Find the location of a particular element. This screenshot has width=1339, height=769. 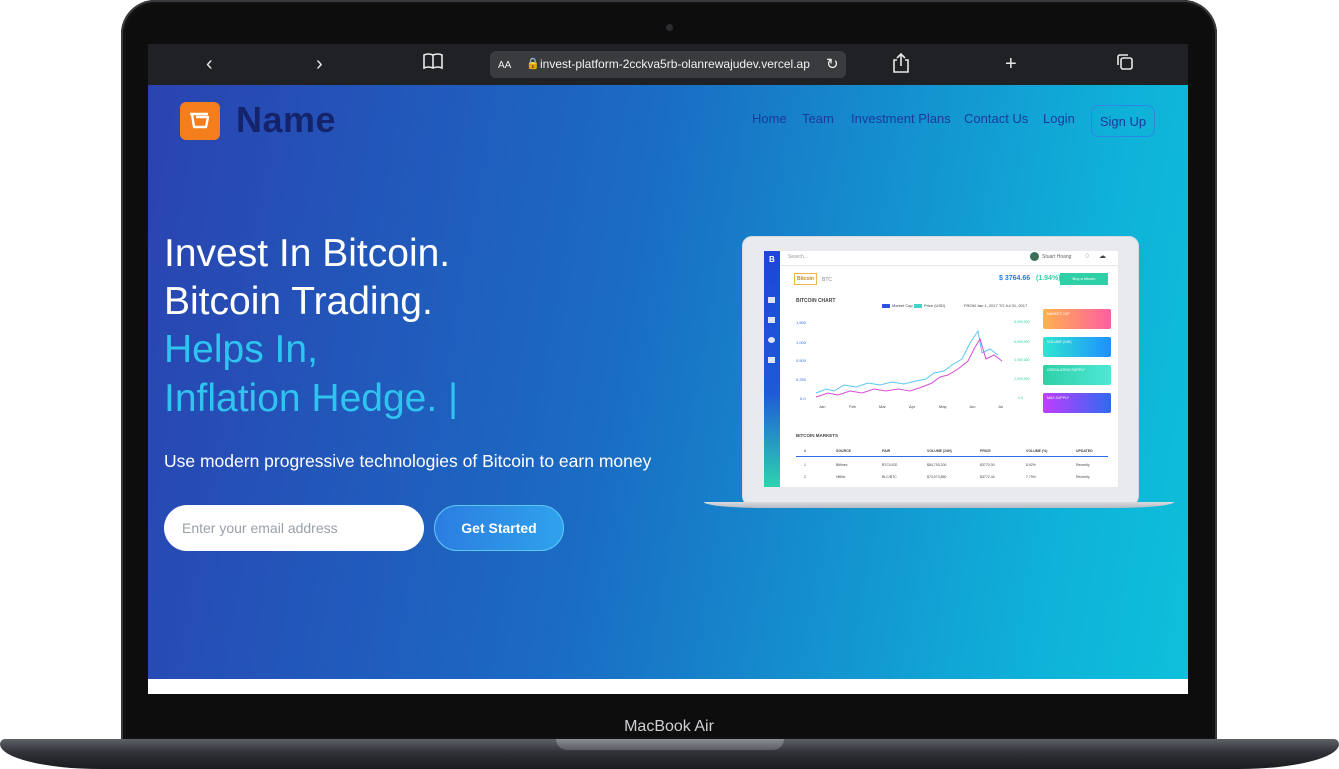

chevron-left-icon: ‹ is located at coordinates (209, 64).